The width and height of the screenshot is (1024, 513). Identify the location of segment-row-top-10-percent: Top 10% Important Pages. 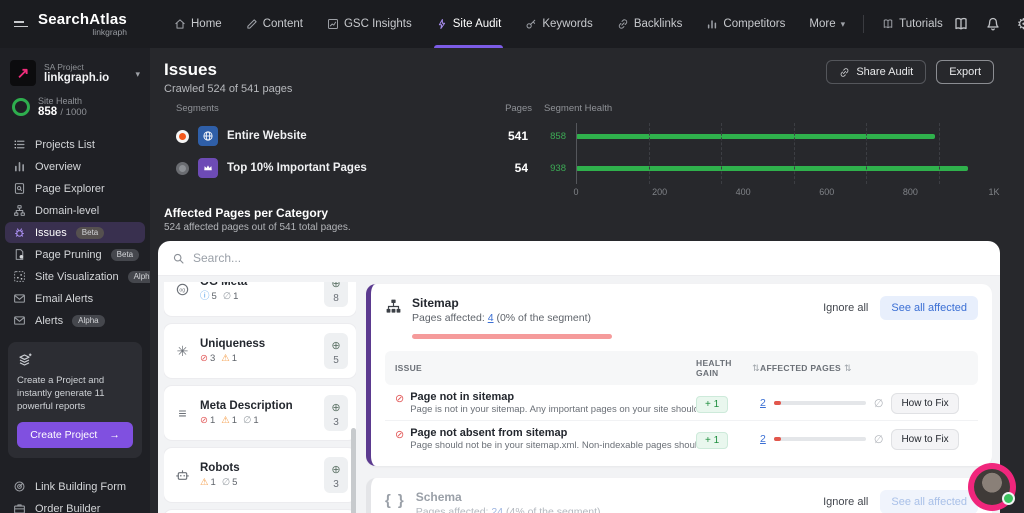
(326, 168).